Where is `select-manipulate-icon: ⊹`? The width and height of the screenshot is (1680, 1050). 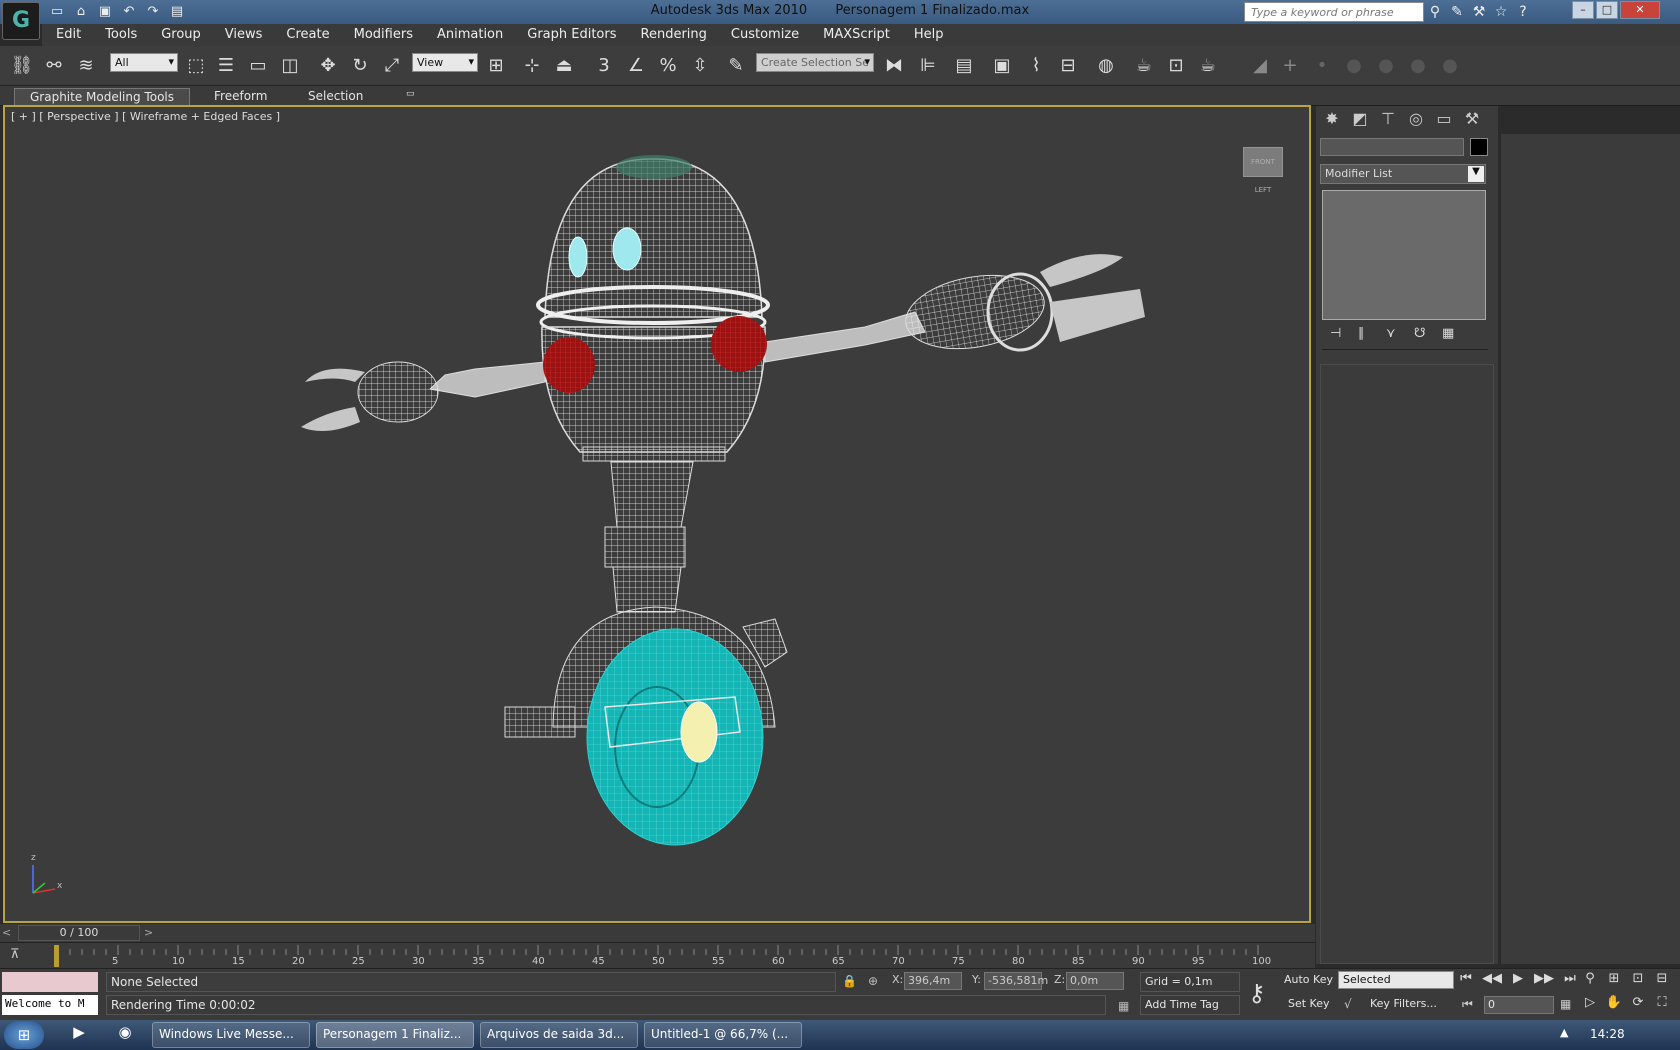
select-manipulate-icon: ⊹ is located at coordinates (532, 66).